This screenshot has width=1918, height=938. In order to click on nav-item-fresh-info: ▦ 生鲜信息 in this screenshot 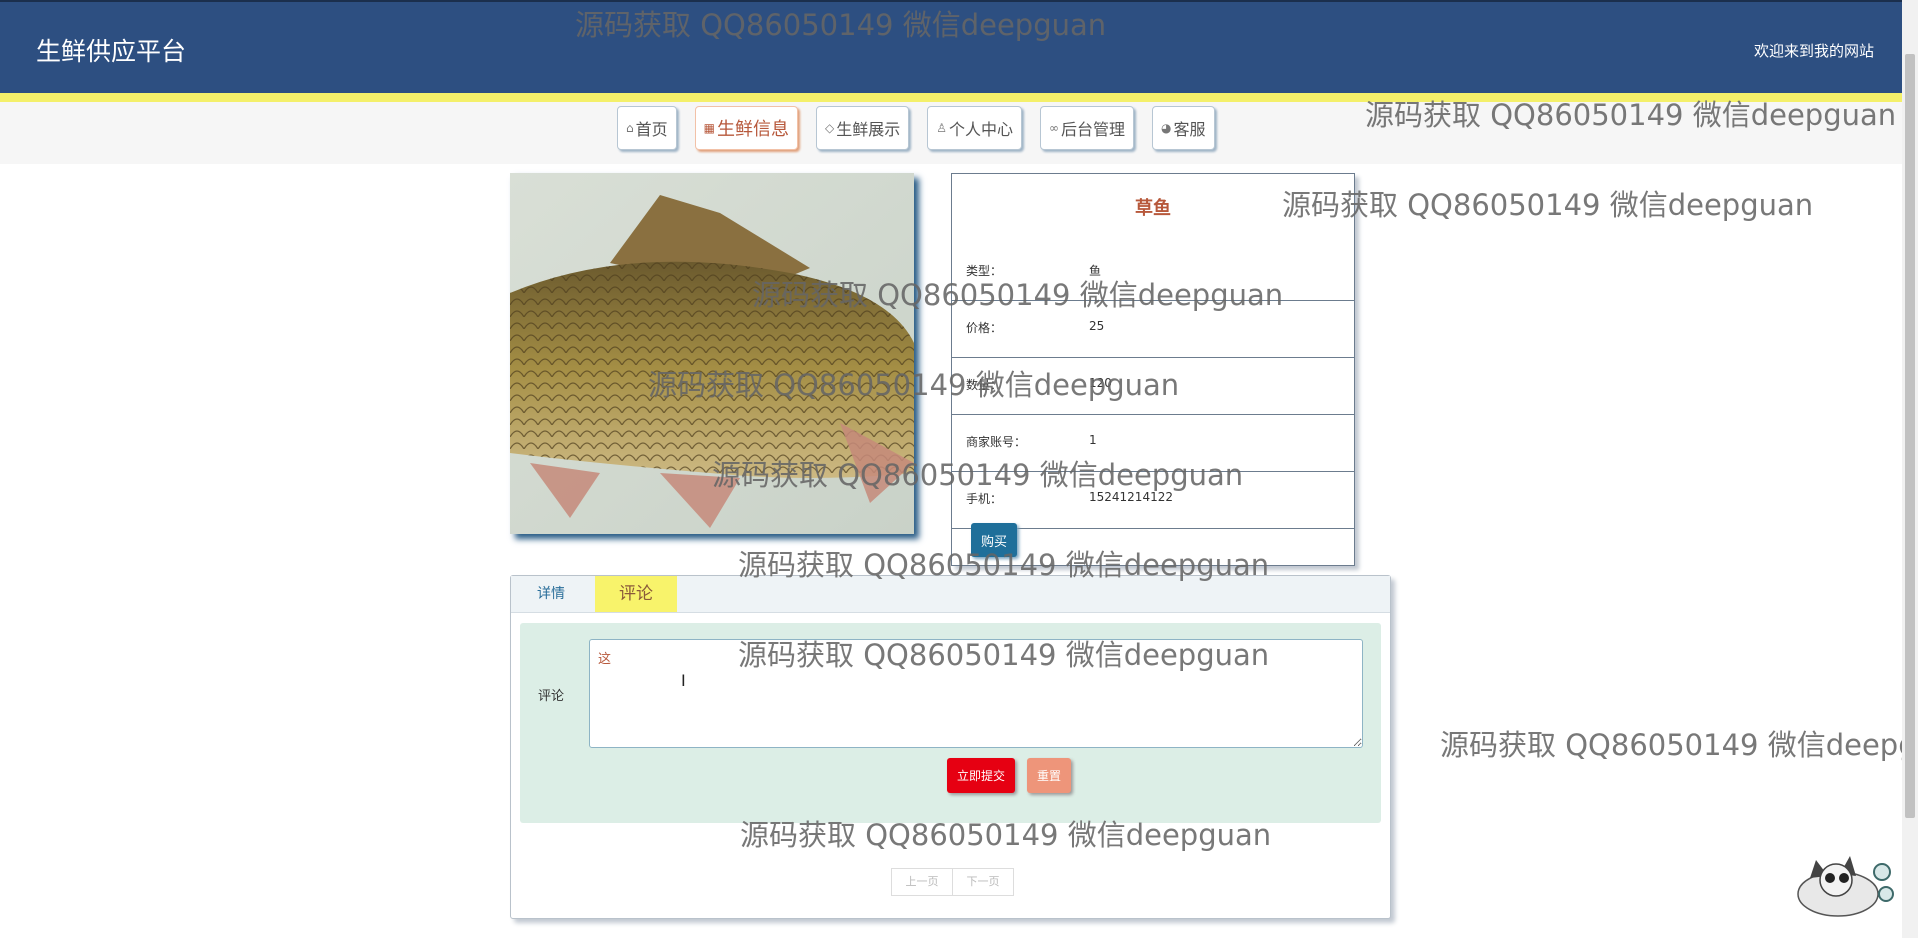, I will do `click(746, 128)`.